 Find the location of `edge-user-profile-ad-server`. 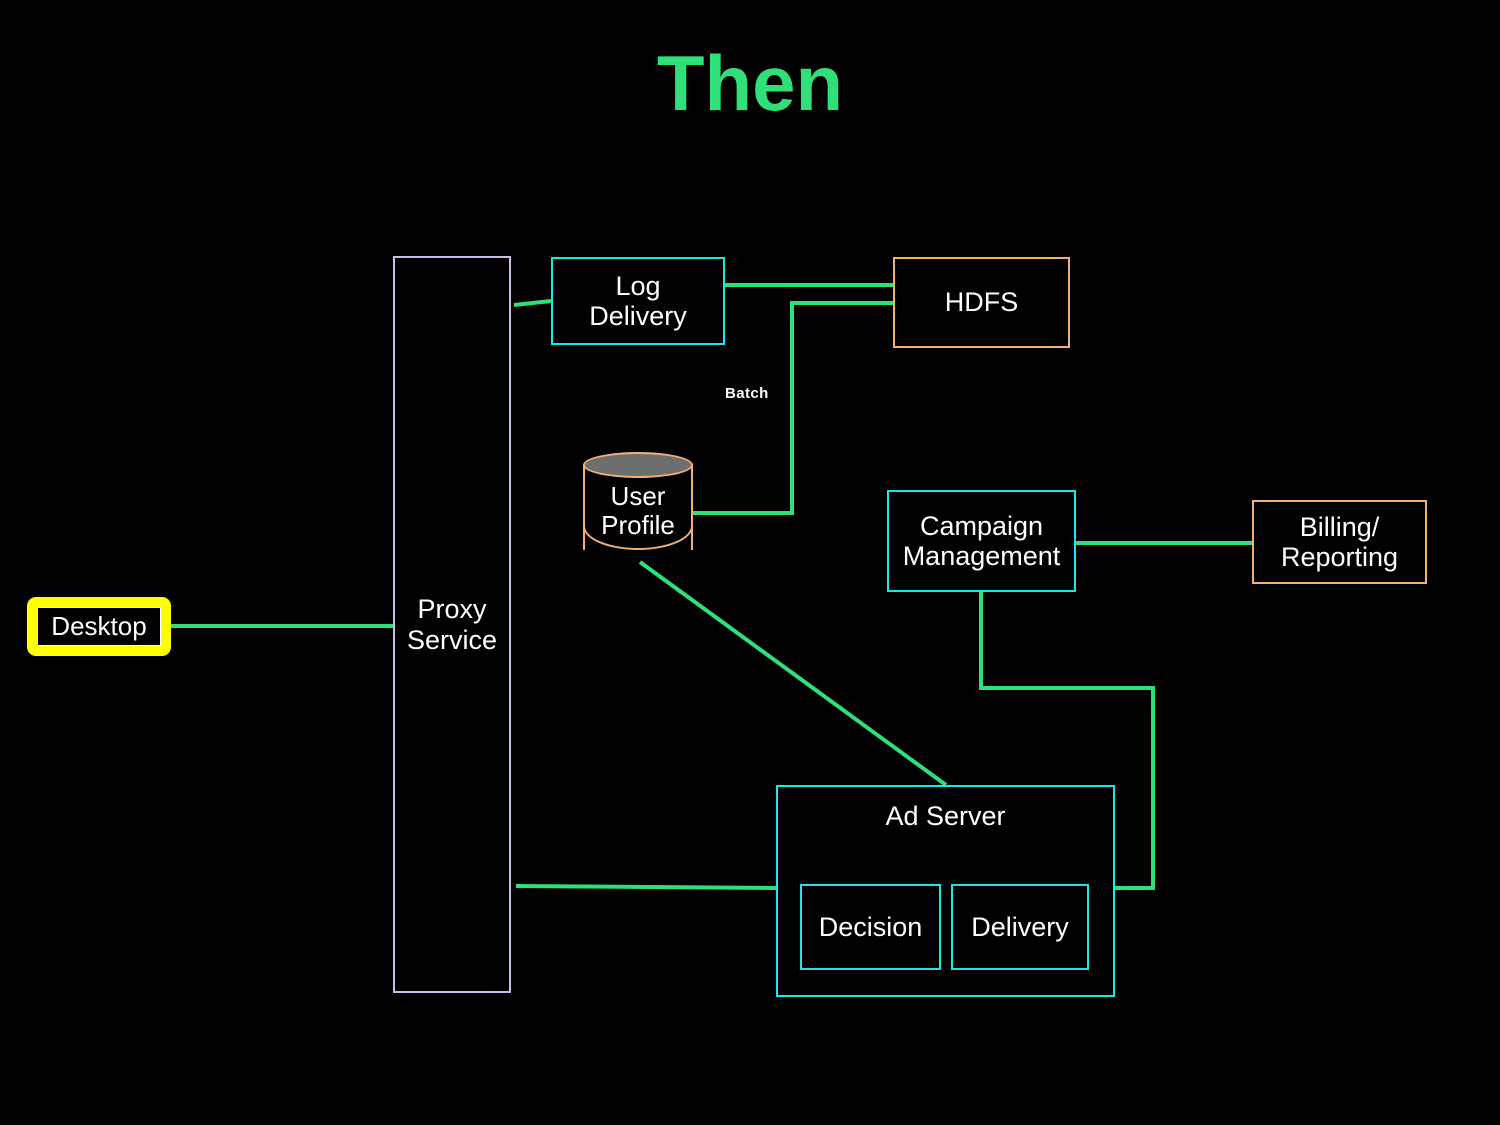

edge-user-profile-ad-server is located at coordinates (793, 673).